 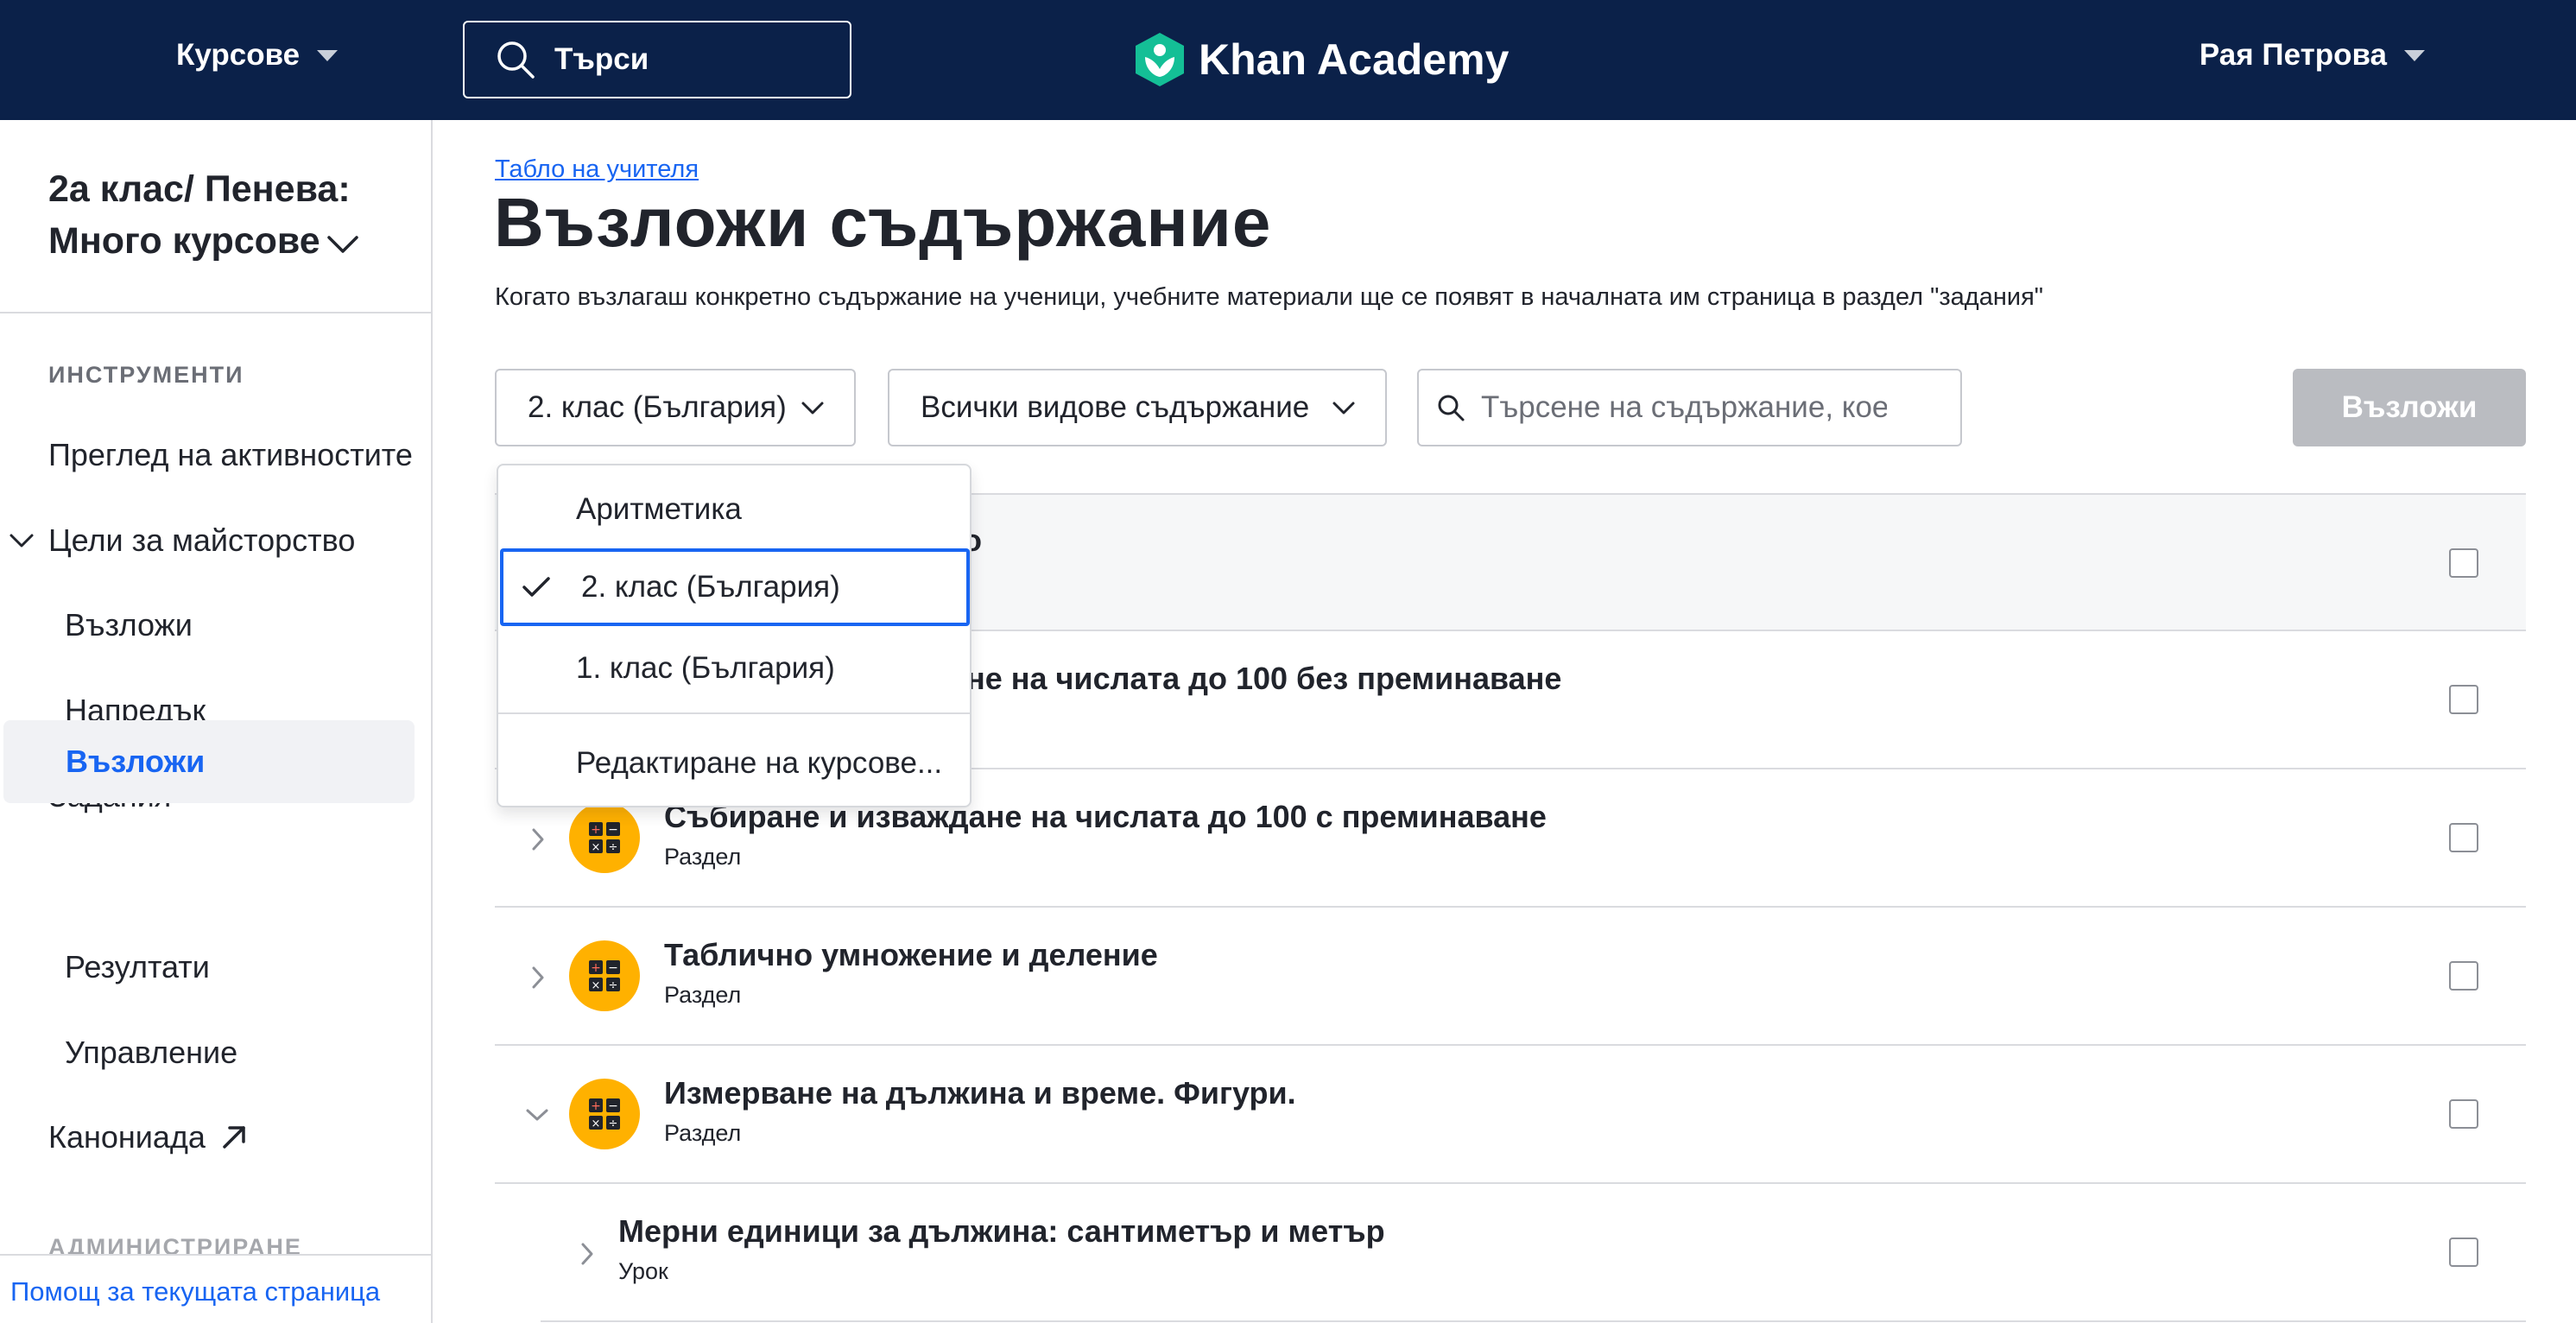 I want to click on khan-academy-leaf-icon, so click(x=1160, y=59).